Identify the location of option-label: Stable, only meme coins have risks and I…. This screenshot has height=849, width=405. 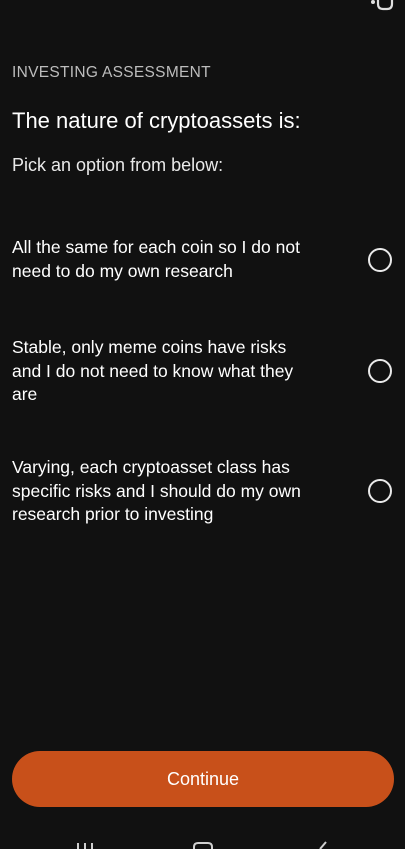
(153, 370).